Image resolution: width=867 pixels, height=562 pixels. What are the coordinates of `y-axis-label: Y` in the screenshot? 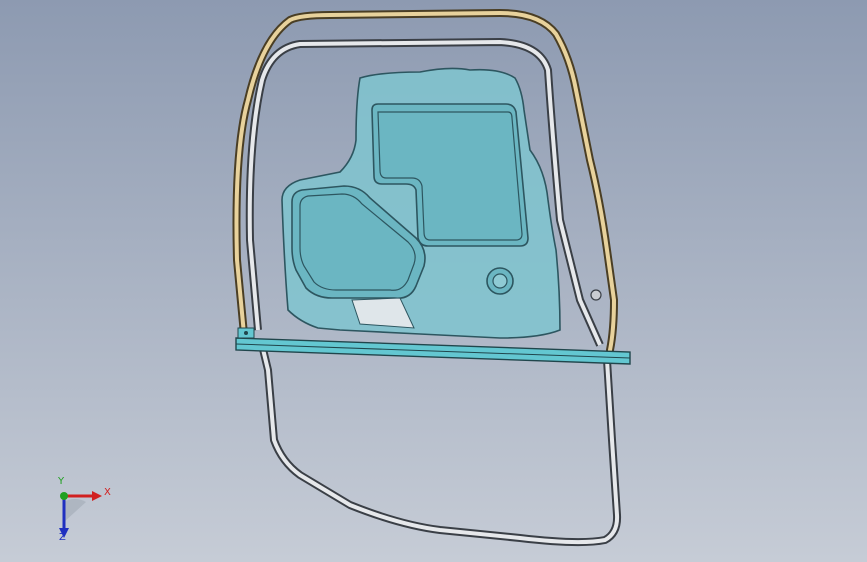 It's located at (61, 481).